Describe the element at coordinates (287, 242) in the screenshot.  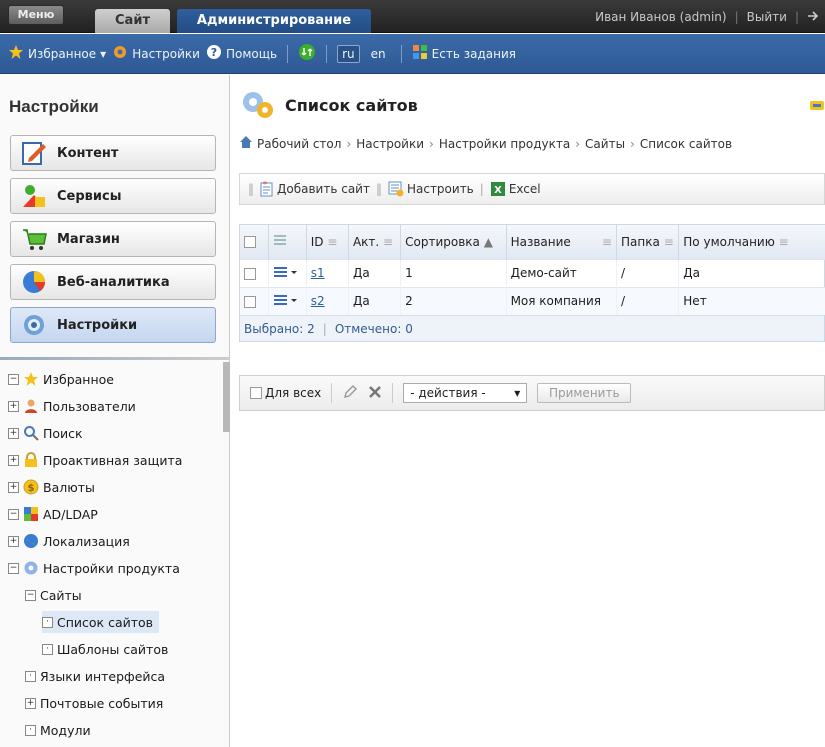
I see `actions-column-header` at that location.